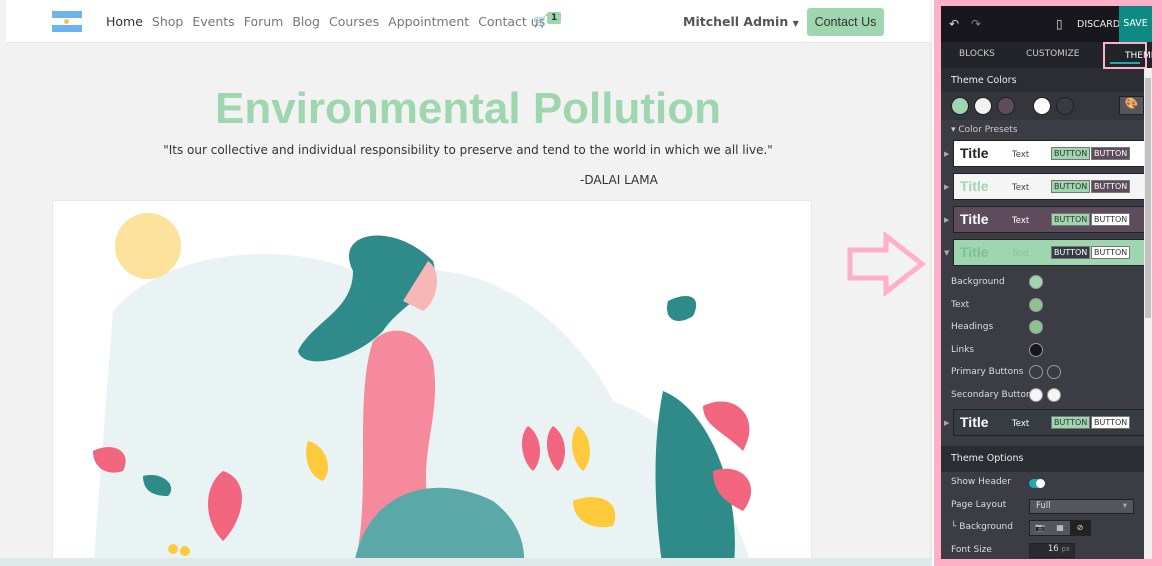  I want to click on none-icon: ⊘, so click(1080, 528).